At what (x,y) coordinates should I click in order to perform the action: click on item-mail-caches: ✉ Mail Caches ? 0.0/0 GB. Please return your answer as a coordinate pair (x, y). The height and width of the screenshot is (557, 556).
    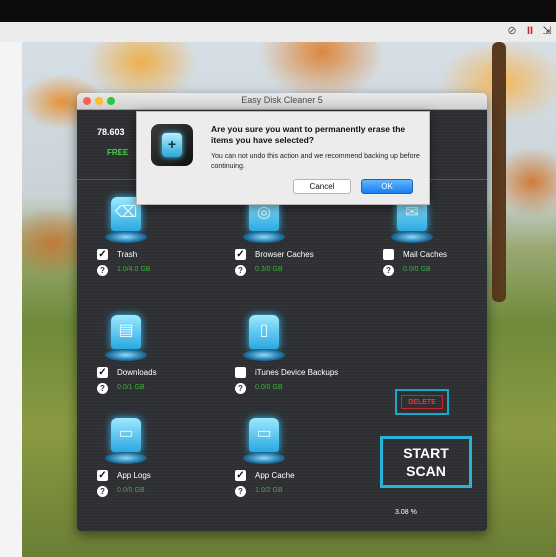
    Looking at the image, I should click on (435, 236).